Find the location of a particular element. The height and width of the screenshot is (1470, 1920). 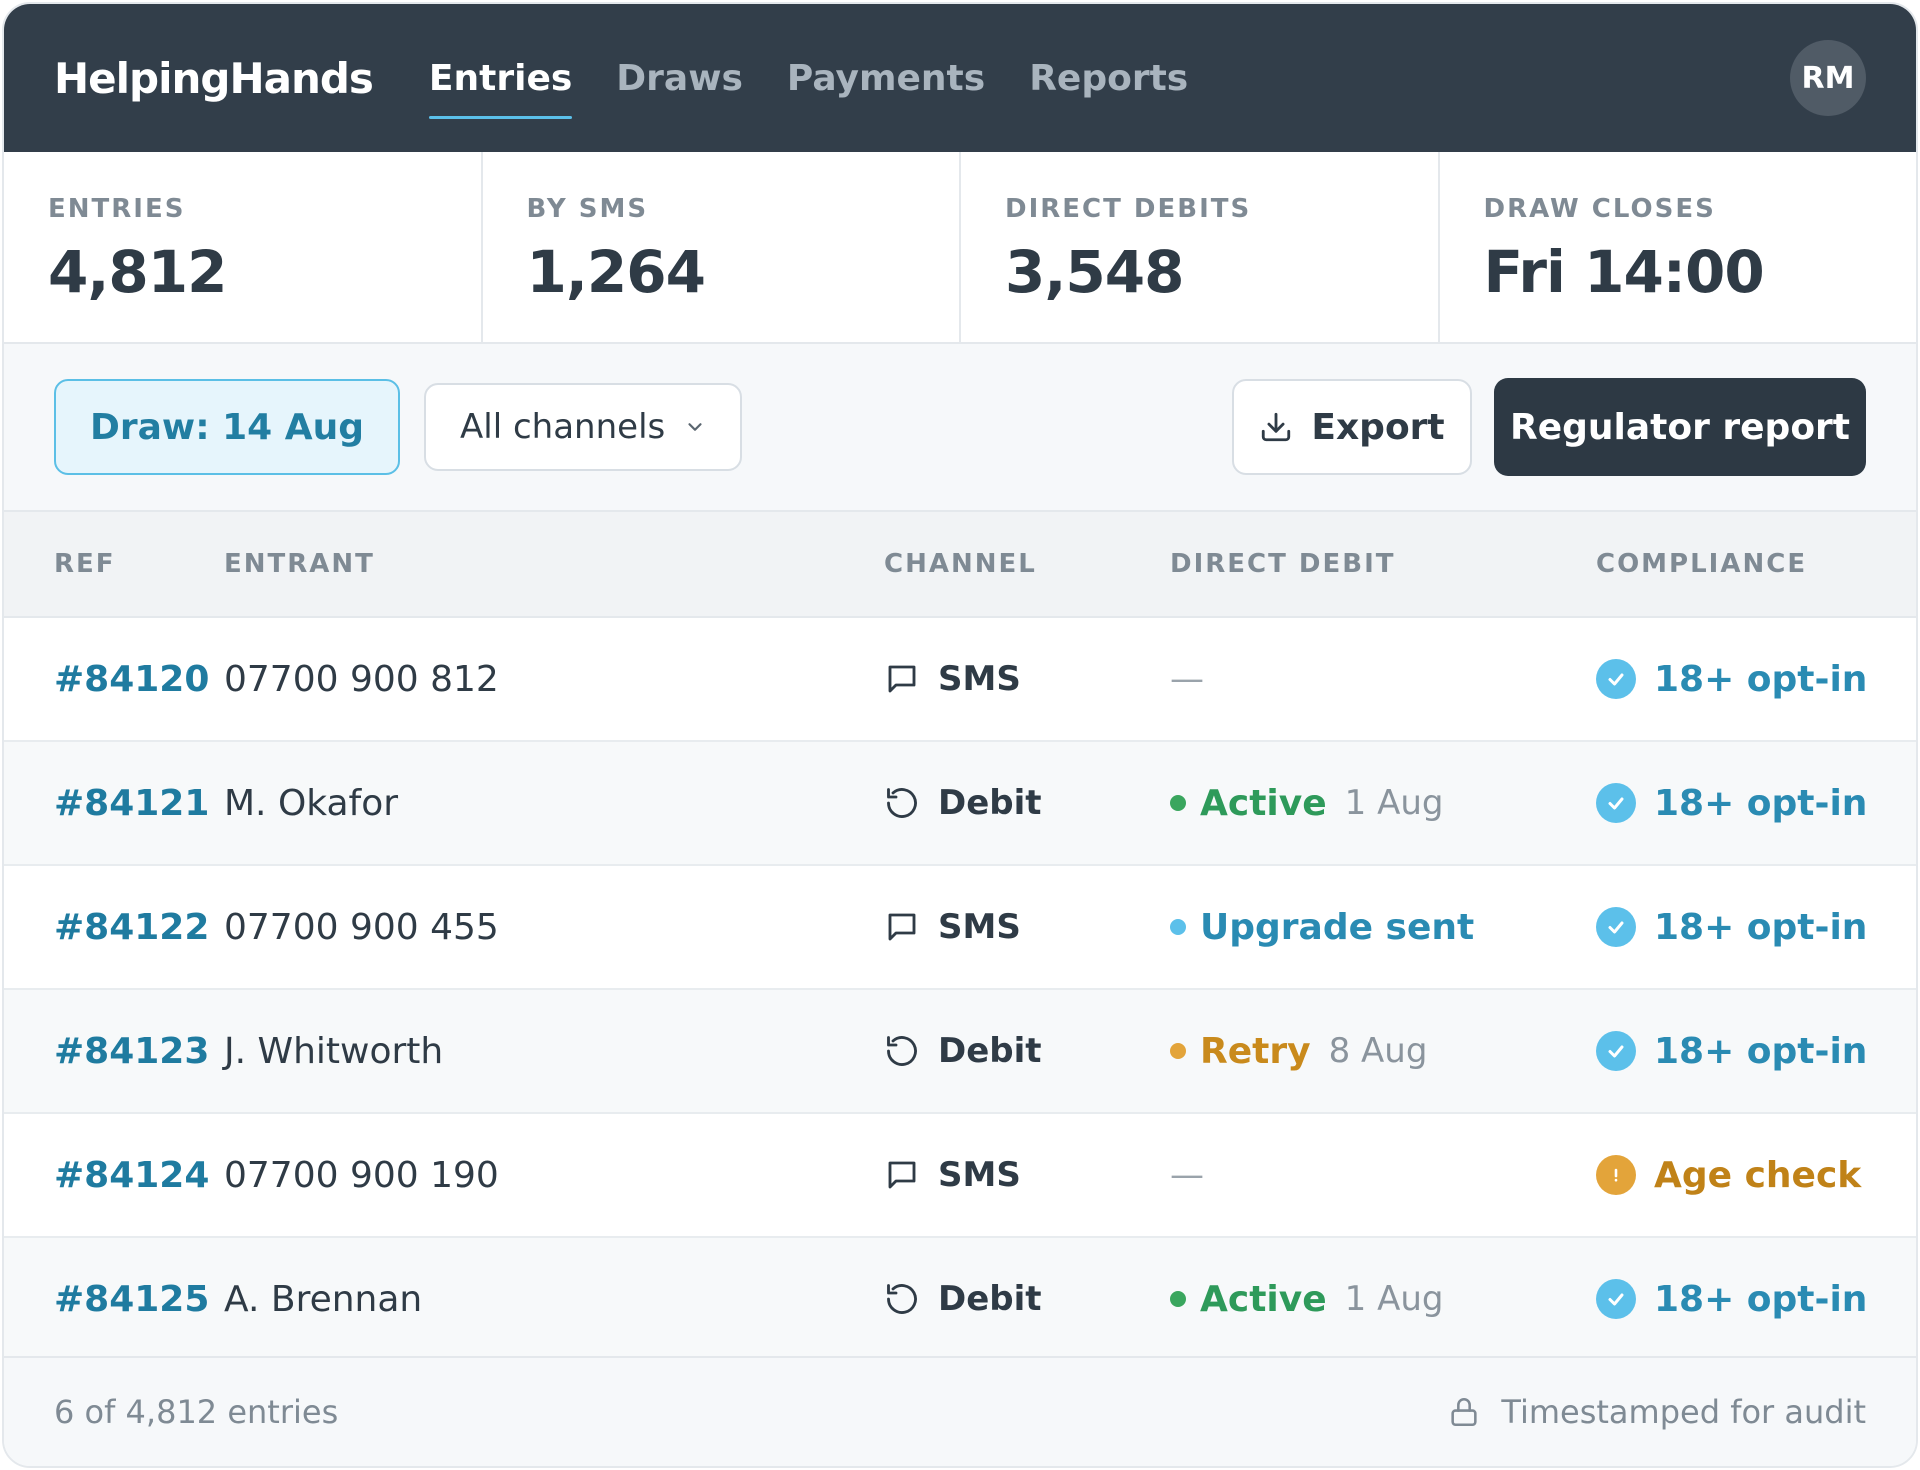

compliance-badge: Age check is located at coordinates (1728, 1175).